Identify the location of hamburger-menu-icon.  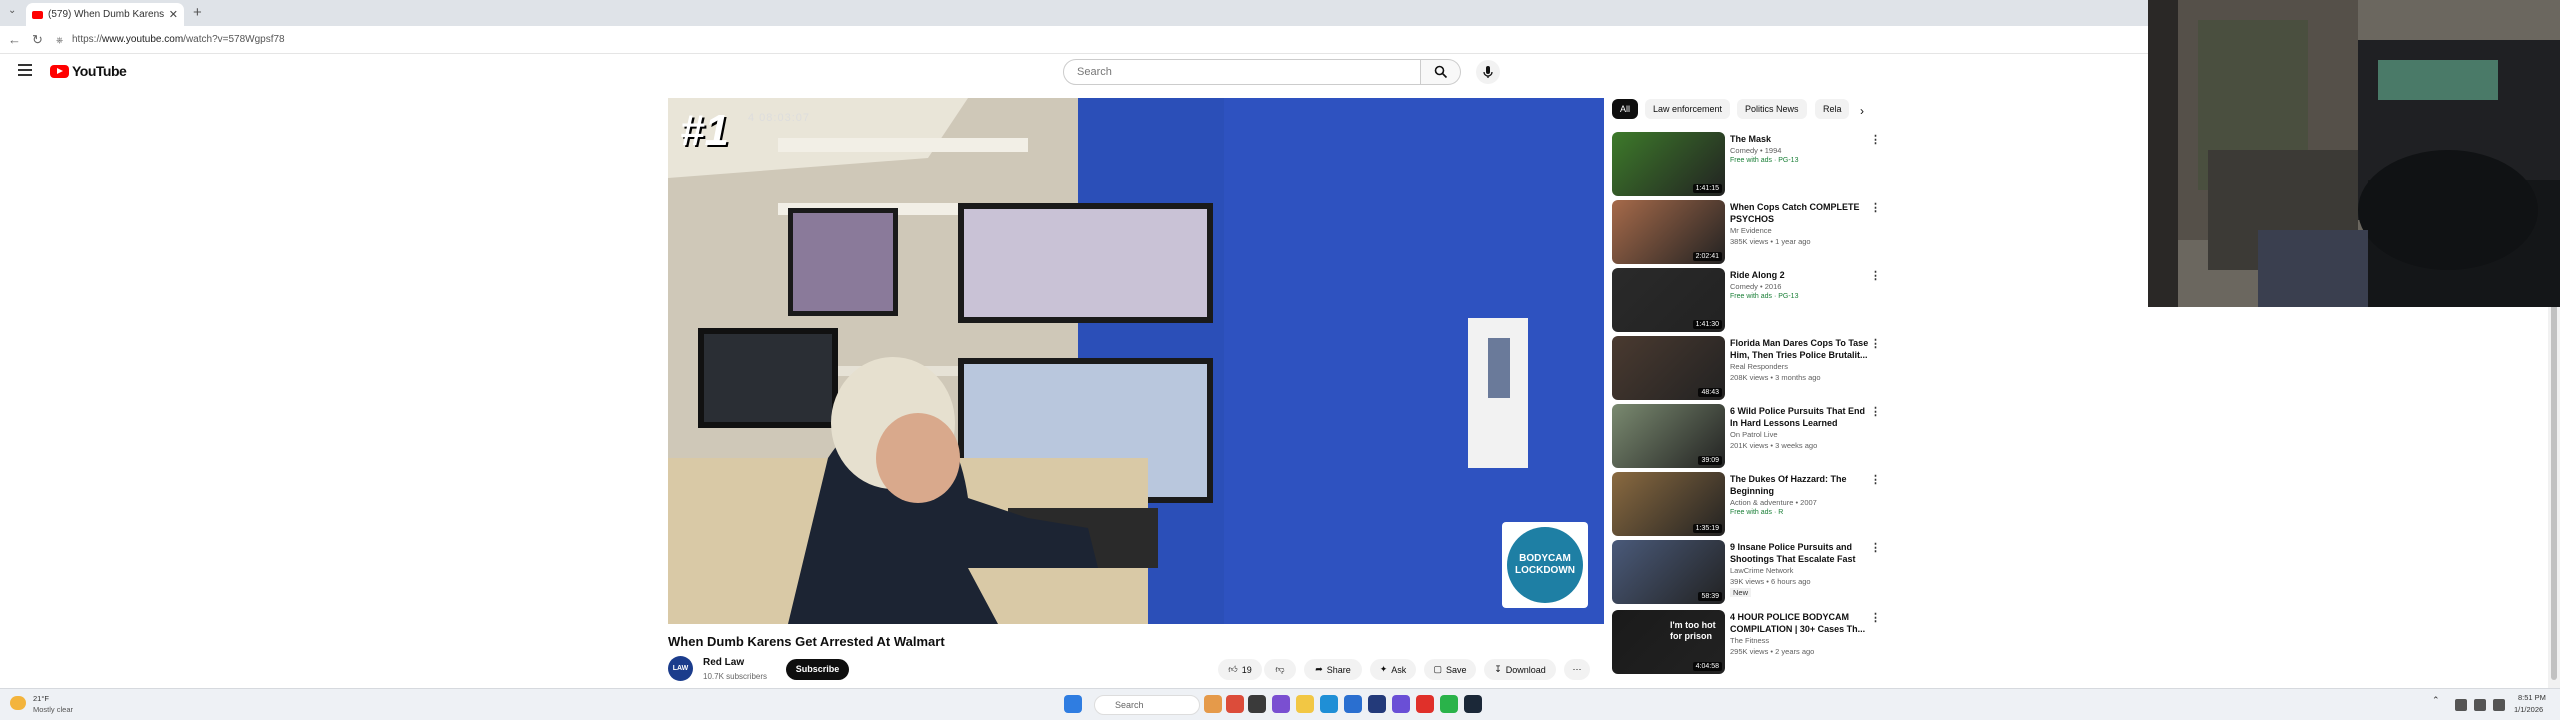
(25, 70).